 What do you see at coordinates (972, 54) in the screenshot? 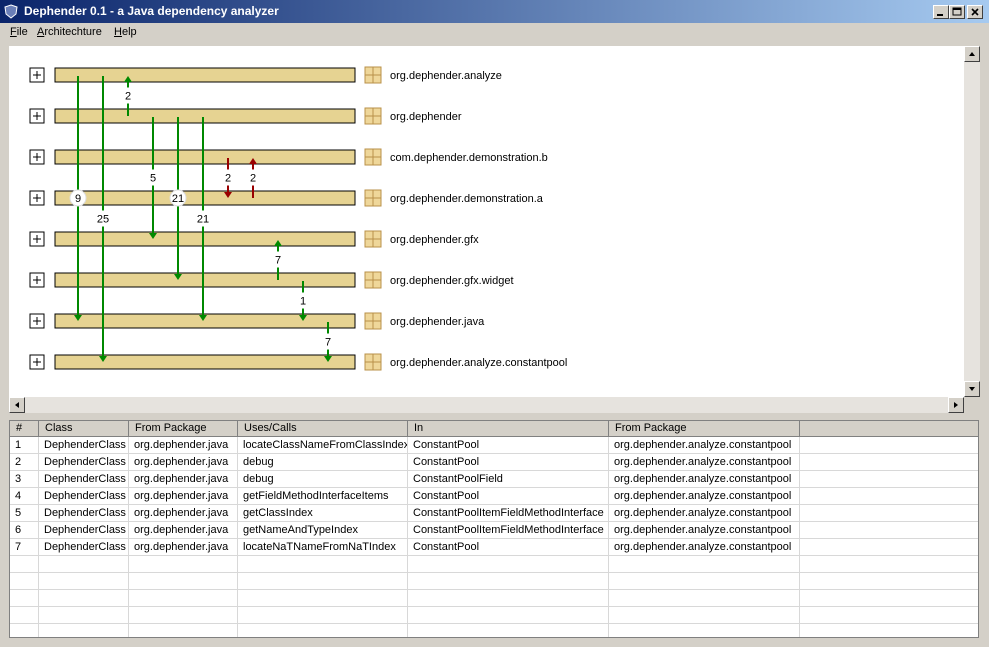
I see `scroll-up-button` at bounding box center [972, 54].